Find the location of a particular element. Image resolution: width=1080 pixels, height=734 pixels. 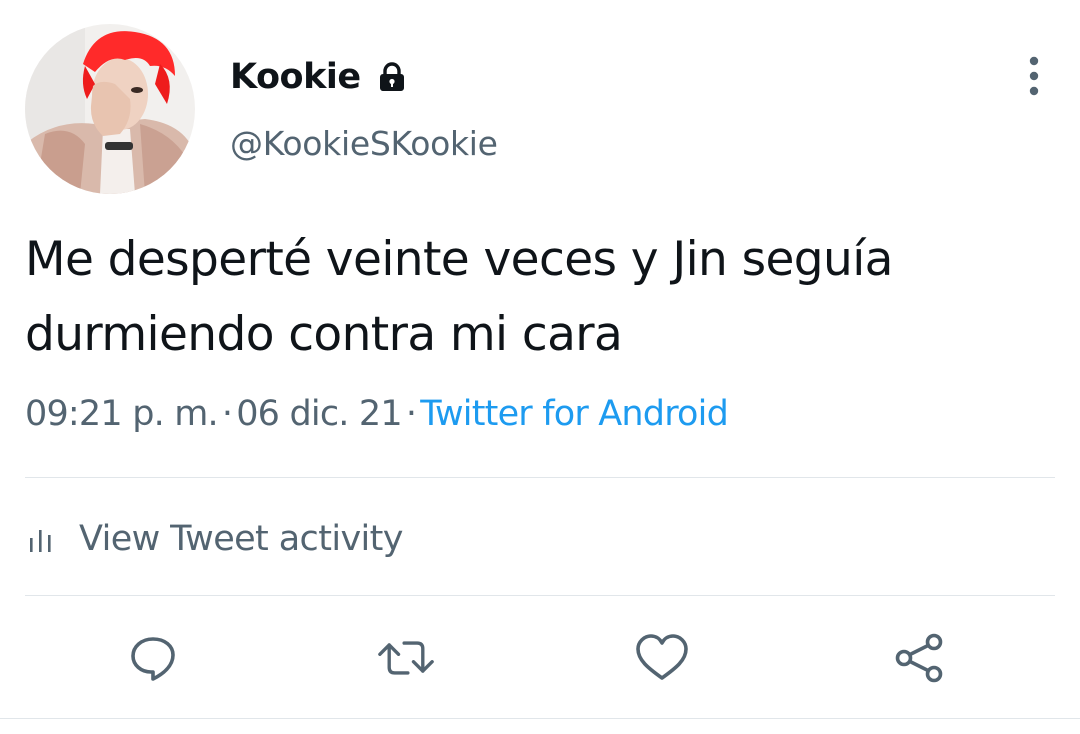

more-vertical-icon is located at coordinates (1034, 76).